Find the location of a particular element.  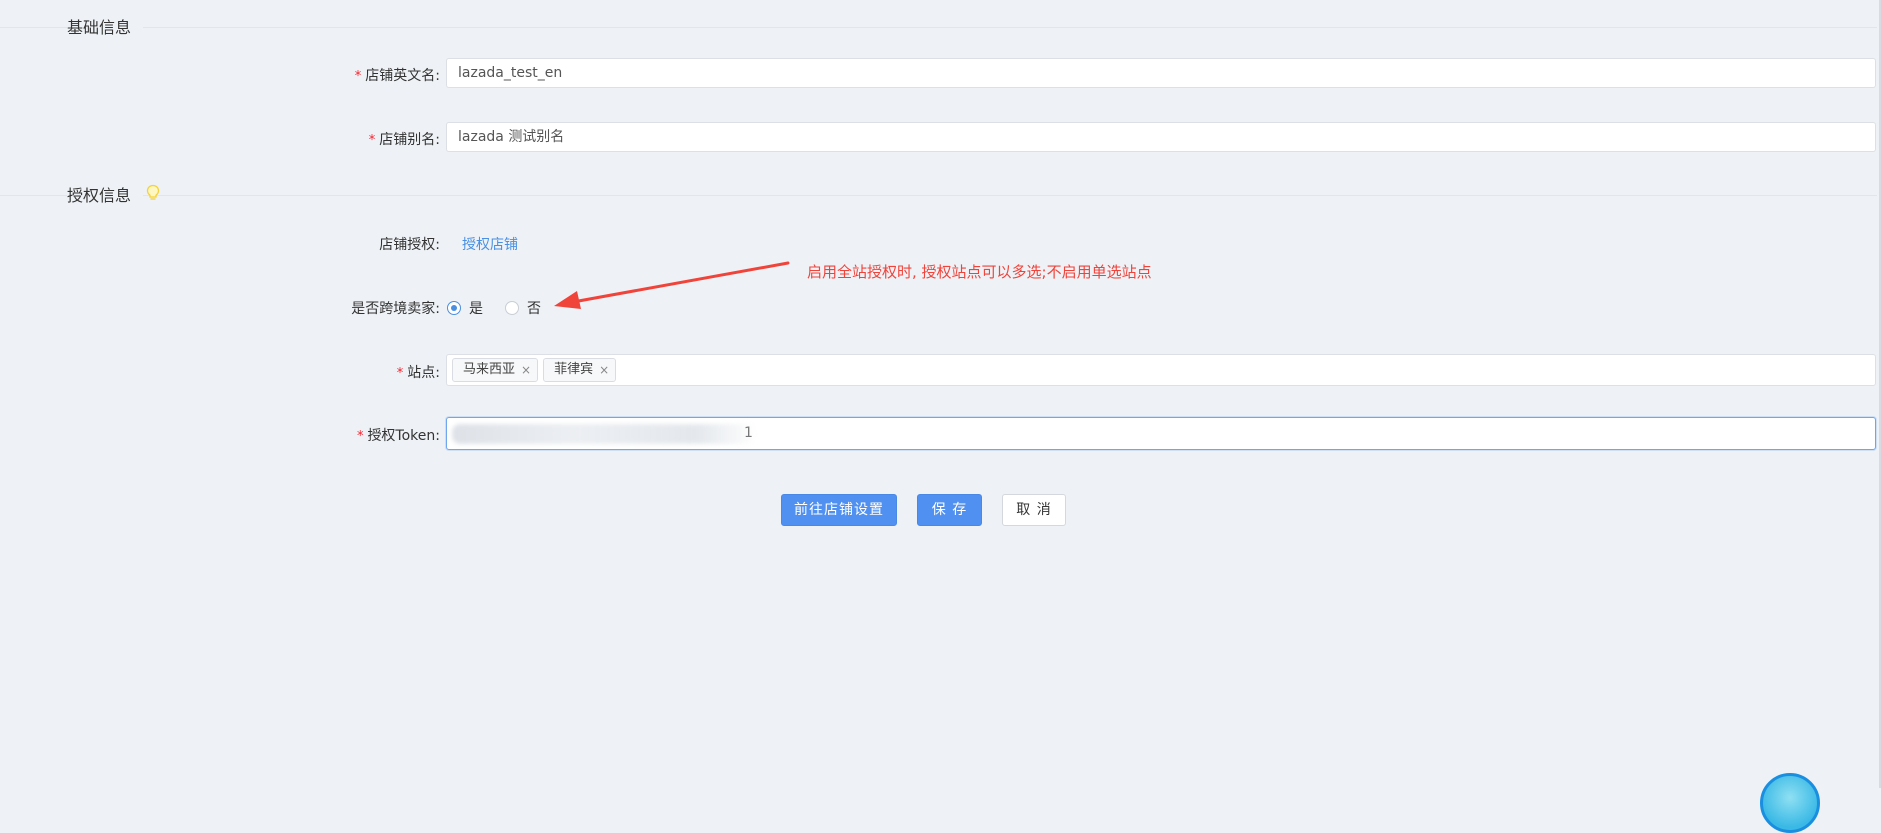

save-button: 保 存 is located at coordinates (949, 510).